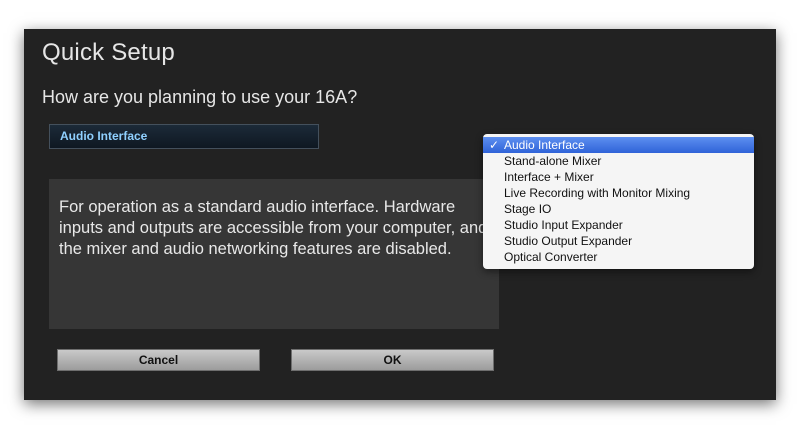 The width and height of the screenshot is (800, 430). Describe the element at coordinates (618, 209) in the screenshot. I see `menu-item-stage-io: Stage IO` at that location.